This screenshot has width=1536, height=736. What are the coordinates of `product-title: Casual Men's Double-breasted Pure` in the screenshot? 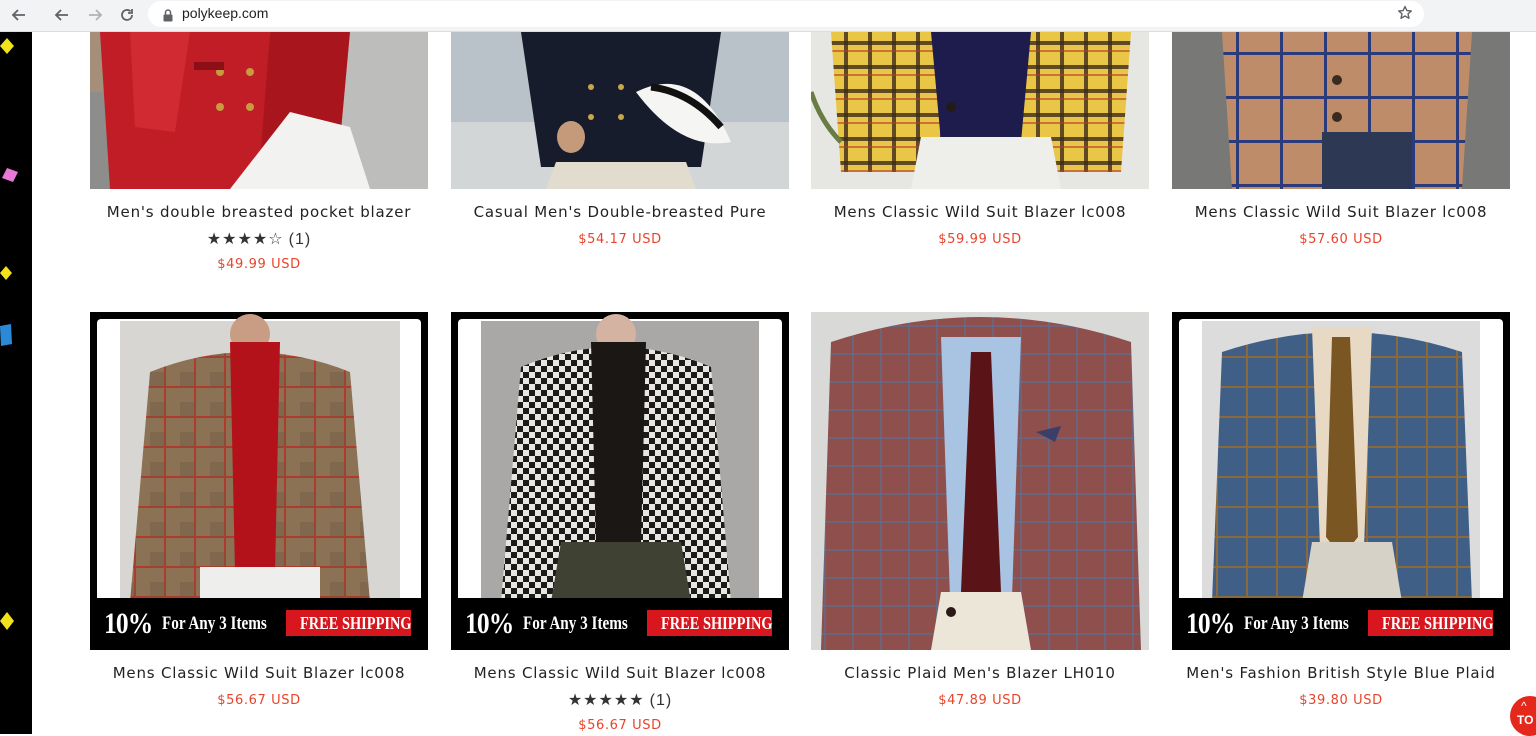 It's located at (620, 212).